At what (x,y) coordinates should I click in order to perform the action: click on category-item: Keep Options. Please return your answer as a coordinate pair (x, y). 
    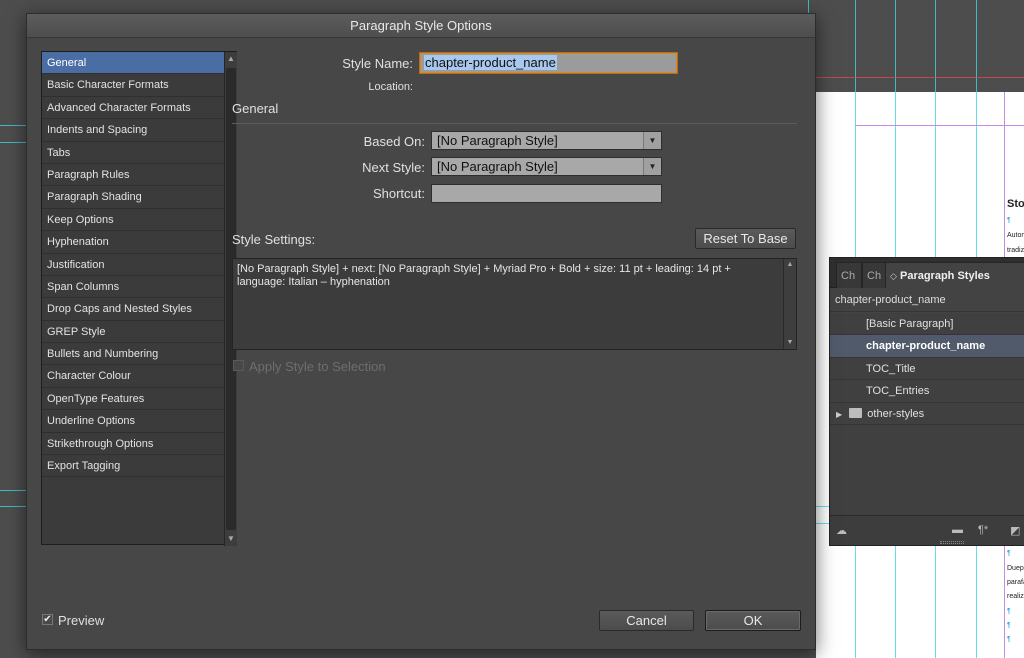
    Looking at the image, I should click on (133, 220).